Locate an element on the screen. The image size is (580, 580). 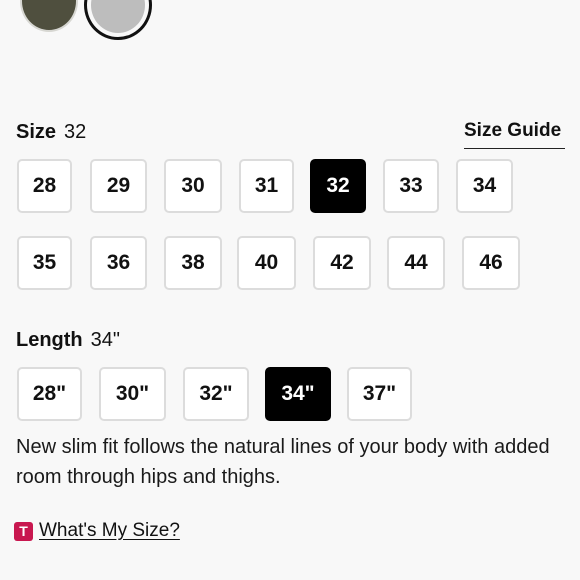
size-option-30: 30 is located at coordinates (193, 186).